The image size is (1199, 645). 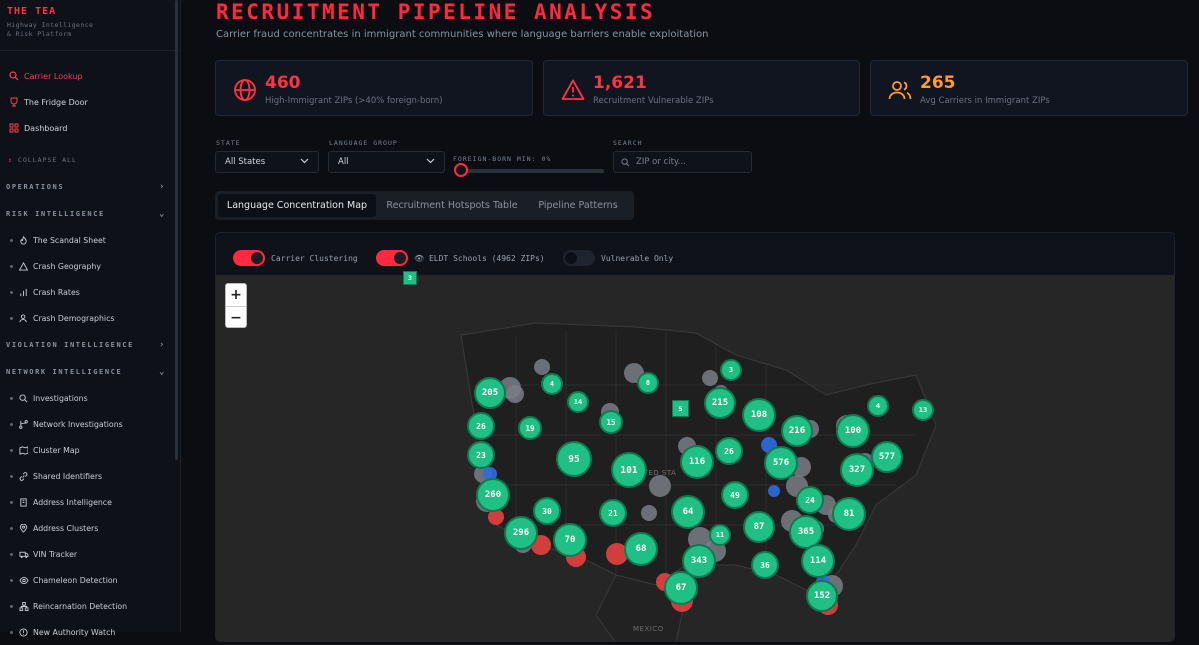 I want to click on map-cluster: 215, so click(x=720, y=403).